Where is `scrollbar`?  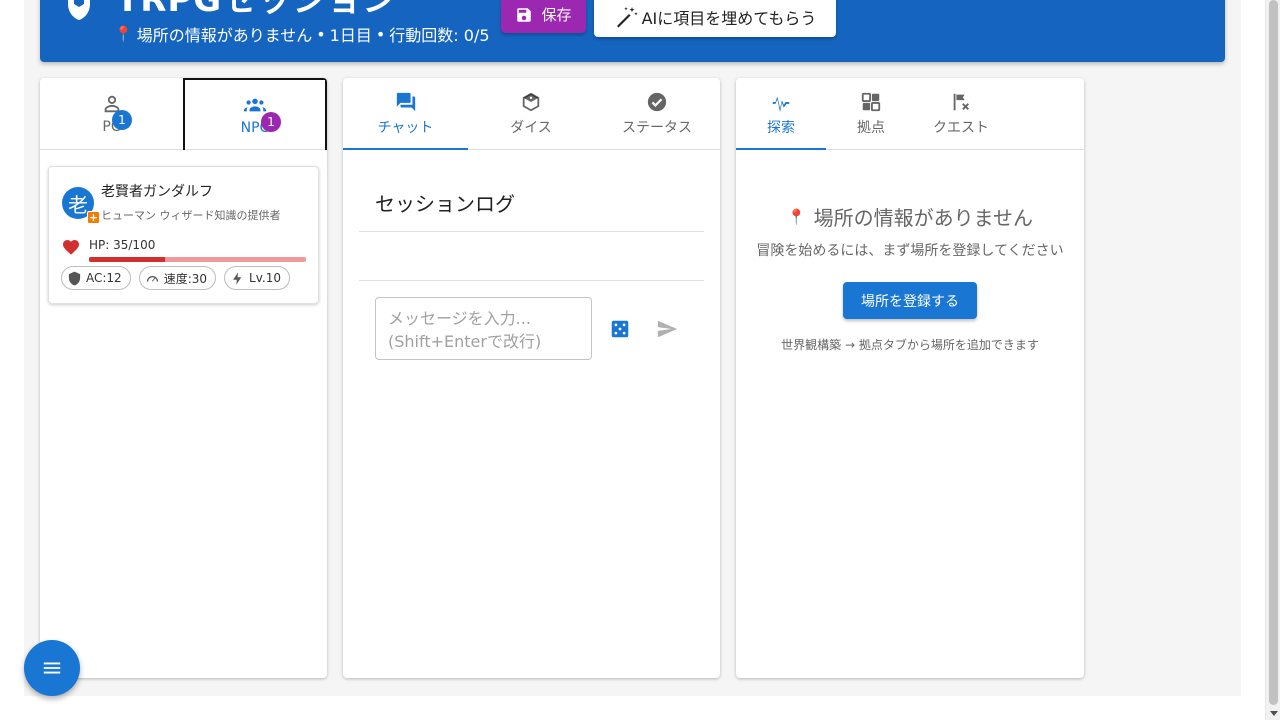 scrollbar is located at coordinates (1272, 360).